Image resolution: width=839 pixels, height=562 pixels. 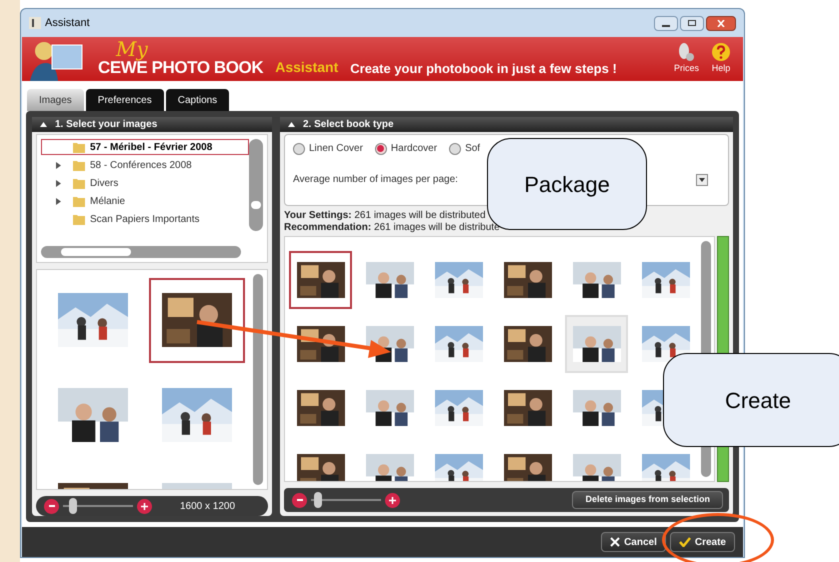 What do you see at coordinates (684, 542) in the screenshot?
I see `check-icon` at bounding box center [684, 542].